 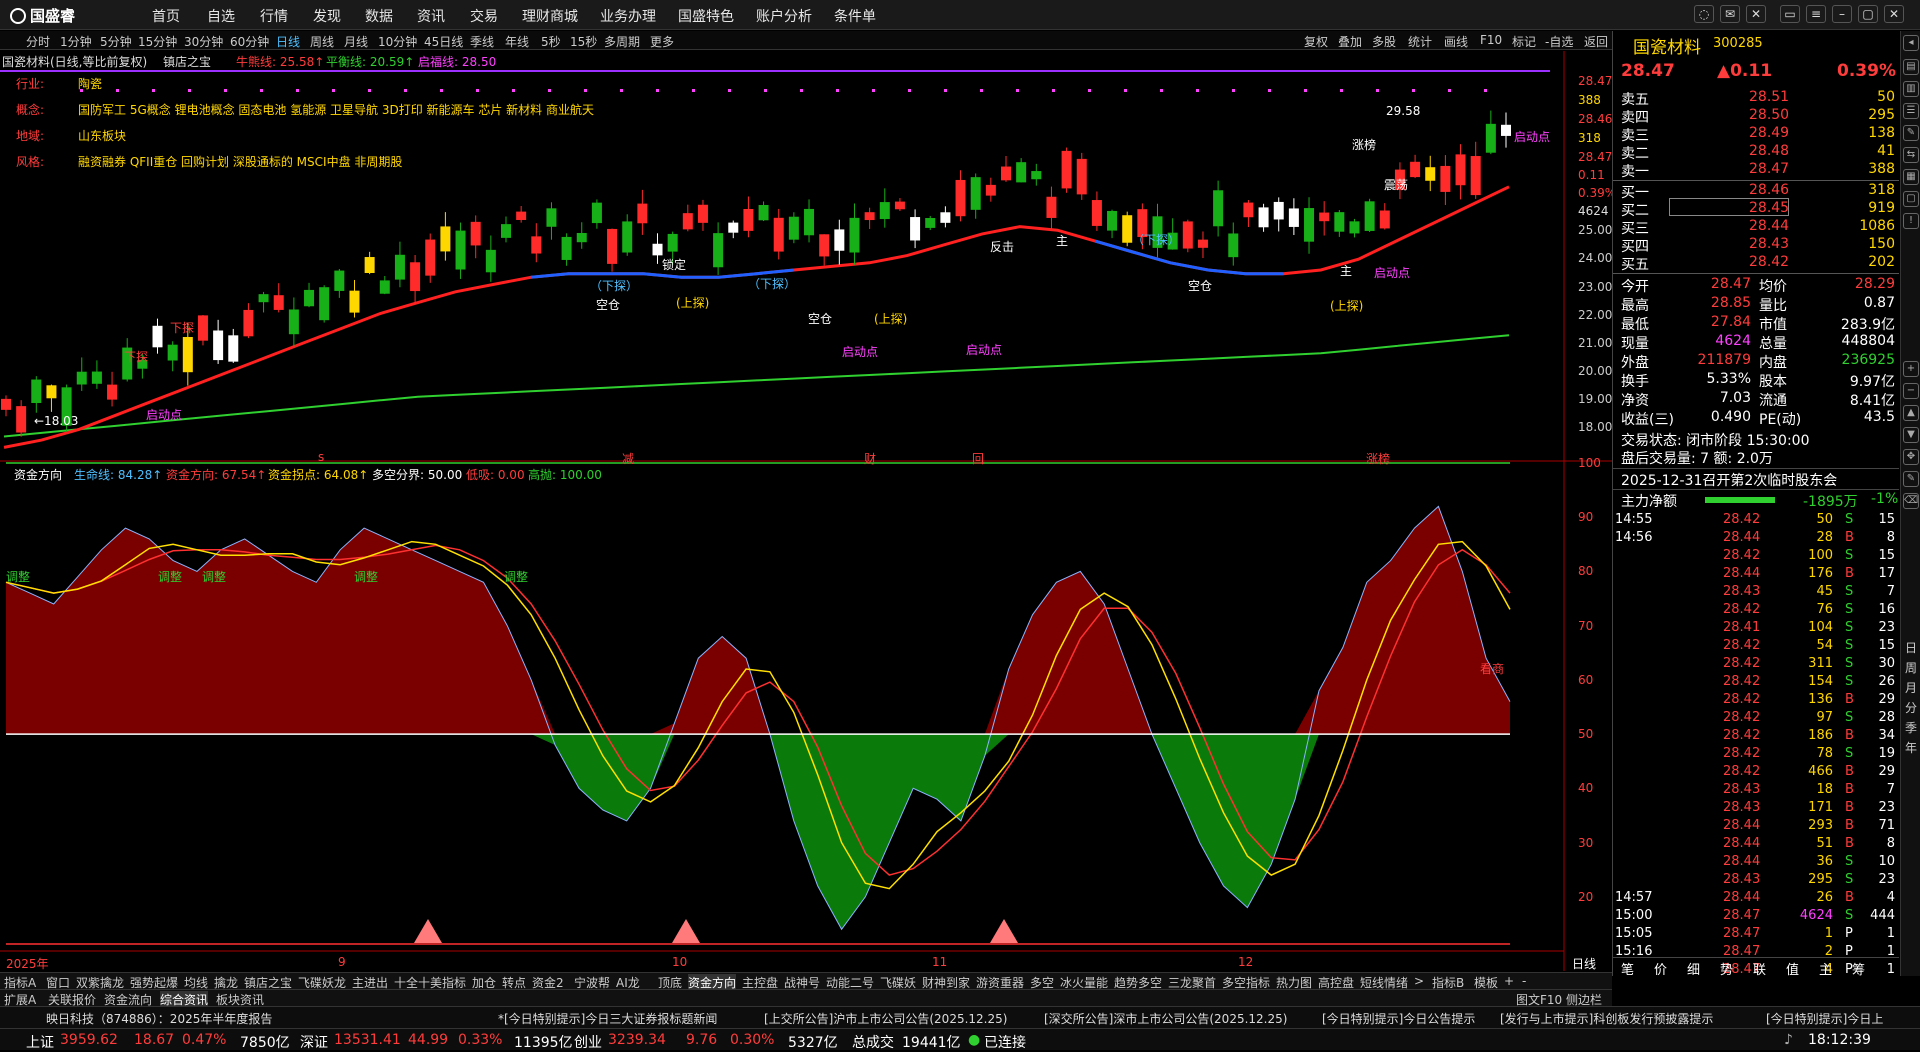 What do you see at coordinates (517, 41) in the screenshot?
I see `period-year: 年线` at bounding box center [517, 41].